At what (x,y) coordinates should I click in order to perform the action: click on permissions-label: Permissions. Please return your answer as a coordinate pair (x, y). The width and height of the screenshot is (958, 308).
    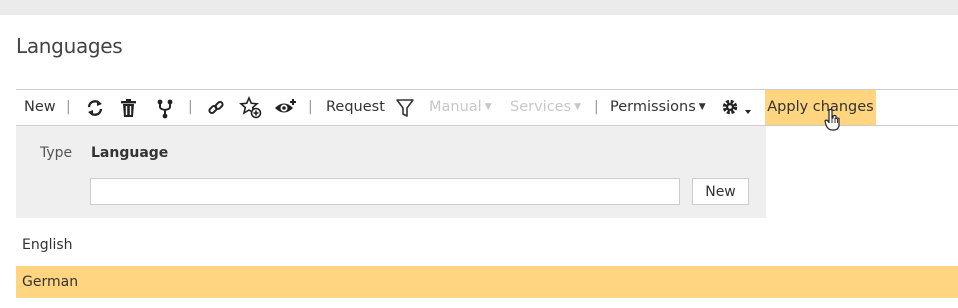
    Looking at the image, I should click on (653, 107).